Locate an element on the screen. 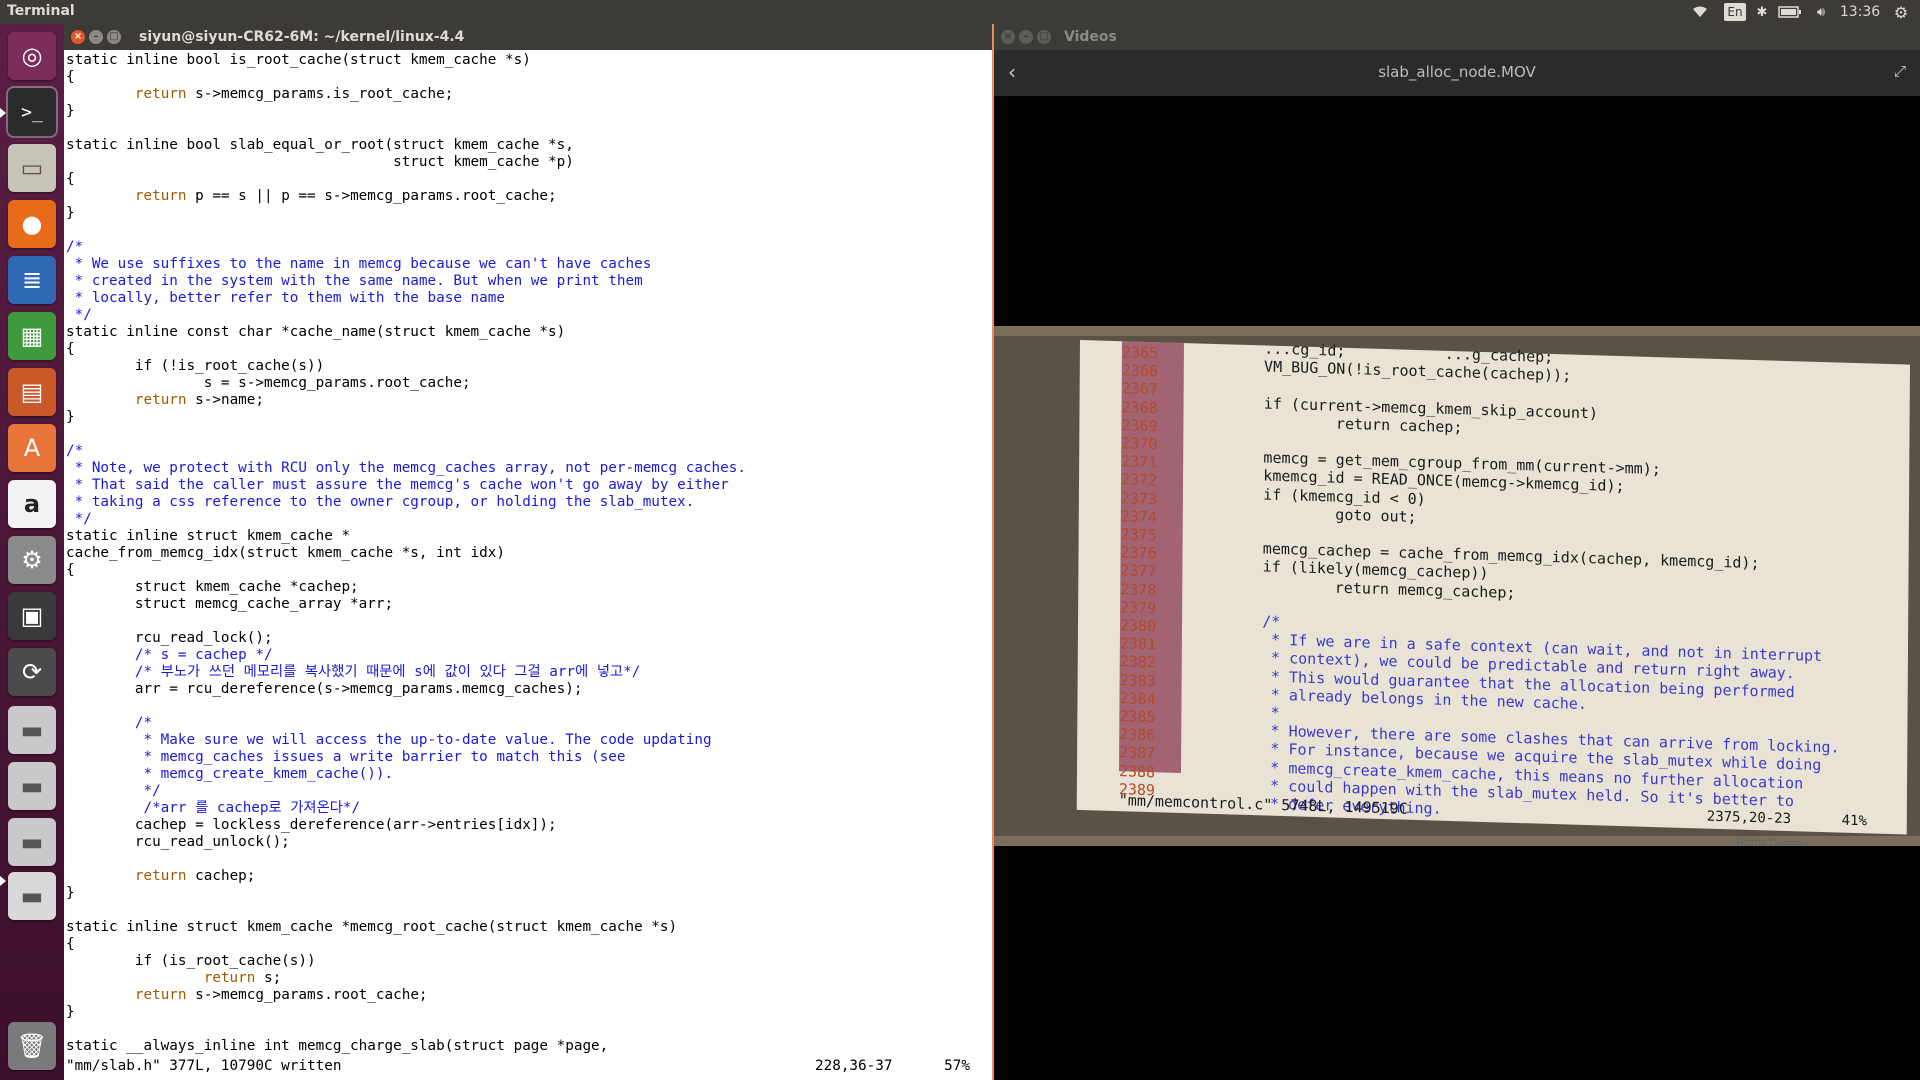 The width and height of the screenshot is (1920, 1080). video-editor-icon: ▣ is located at coordinates (32, 616).